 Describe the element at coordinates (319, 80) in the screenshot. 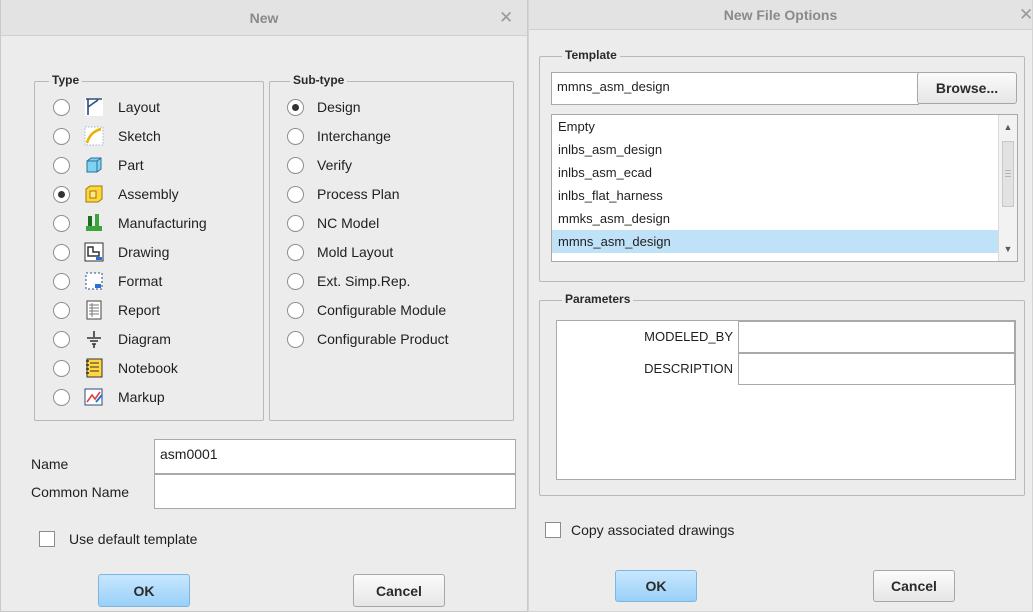

I see `subtype-group-label: Sub-type` at that location.